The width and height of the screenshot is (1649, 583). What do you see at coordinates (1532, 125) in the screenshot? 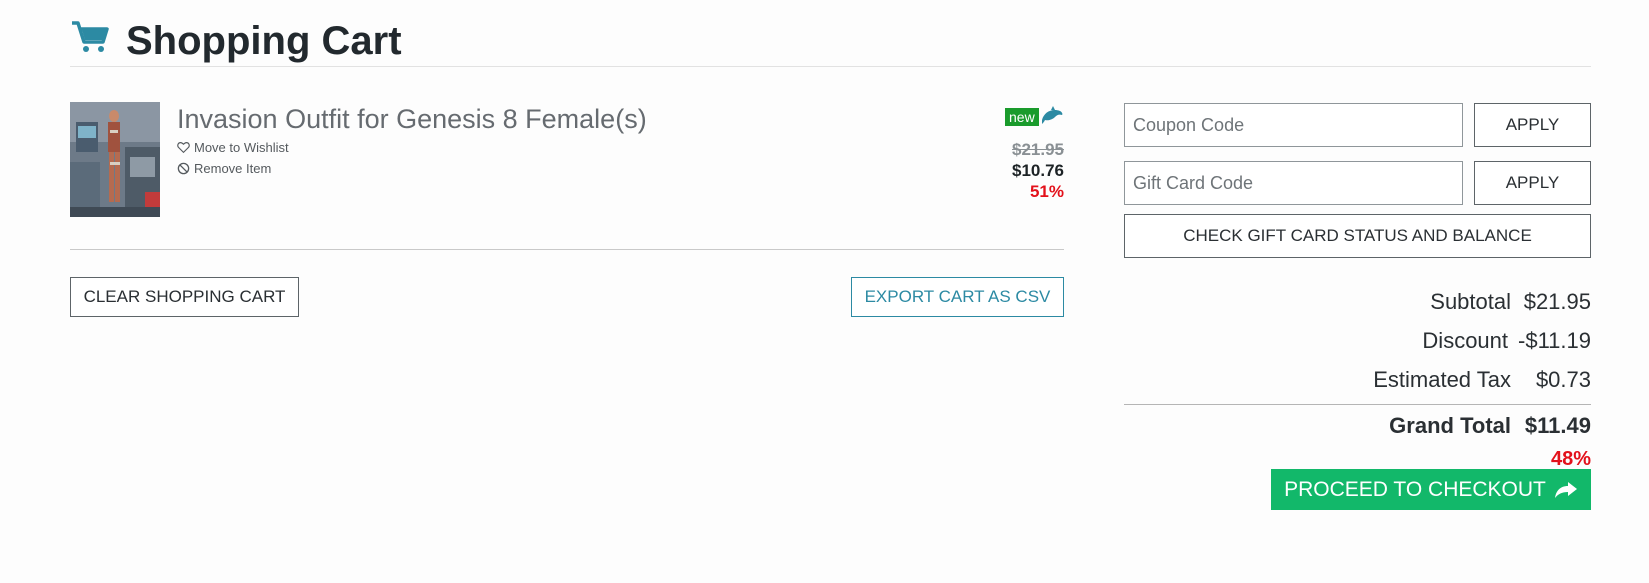
I see `apply-coupon-button: APPLY` at bounding box center [1532, 125].